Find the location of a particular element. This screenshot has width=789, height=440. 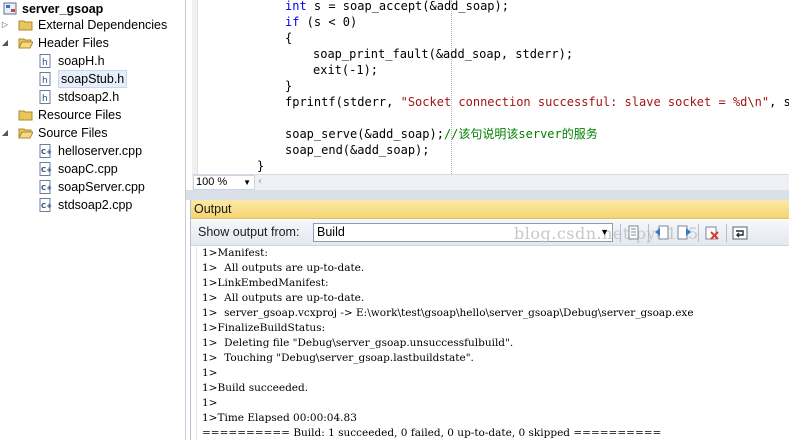

scroll-left-icon: ‹ is located at coordinates (260, 181).